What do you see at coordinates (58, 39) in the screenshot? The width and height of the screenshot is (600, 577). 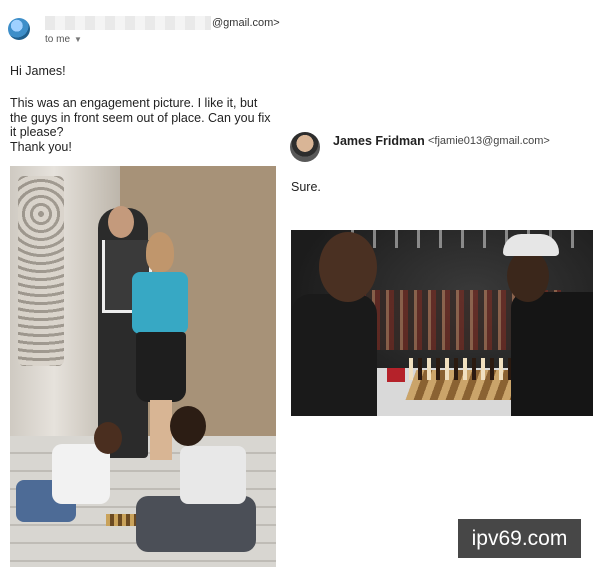 I see `recipient-label: to me` at bounding box center [58, 39].